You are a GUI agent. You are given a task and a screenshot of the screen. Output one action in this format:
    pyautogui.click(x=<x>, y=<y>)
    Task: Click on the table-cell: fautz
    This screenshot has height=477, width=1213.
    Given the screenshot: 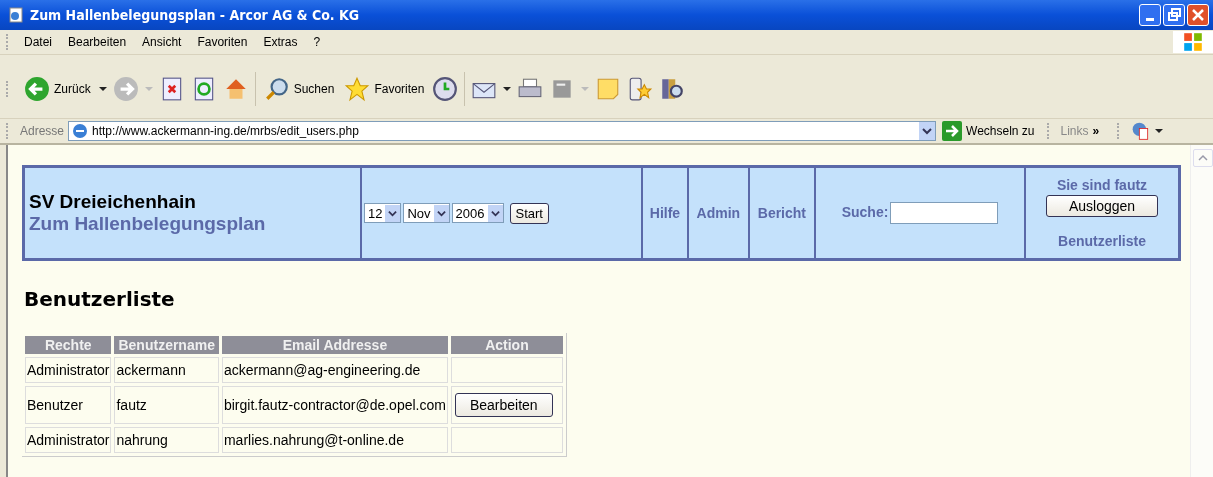 What is the action you would take?
    pyautogui.click(x=166, y=405)
    